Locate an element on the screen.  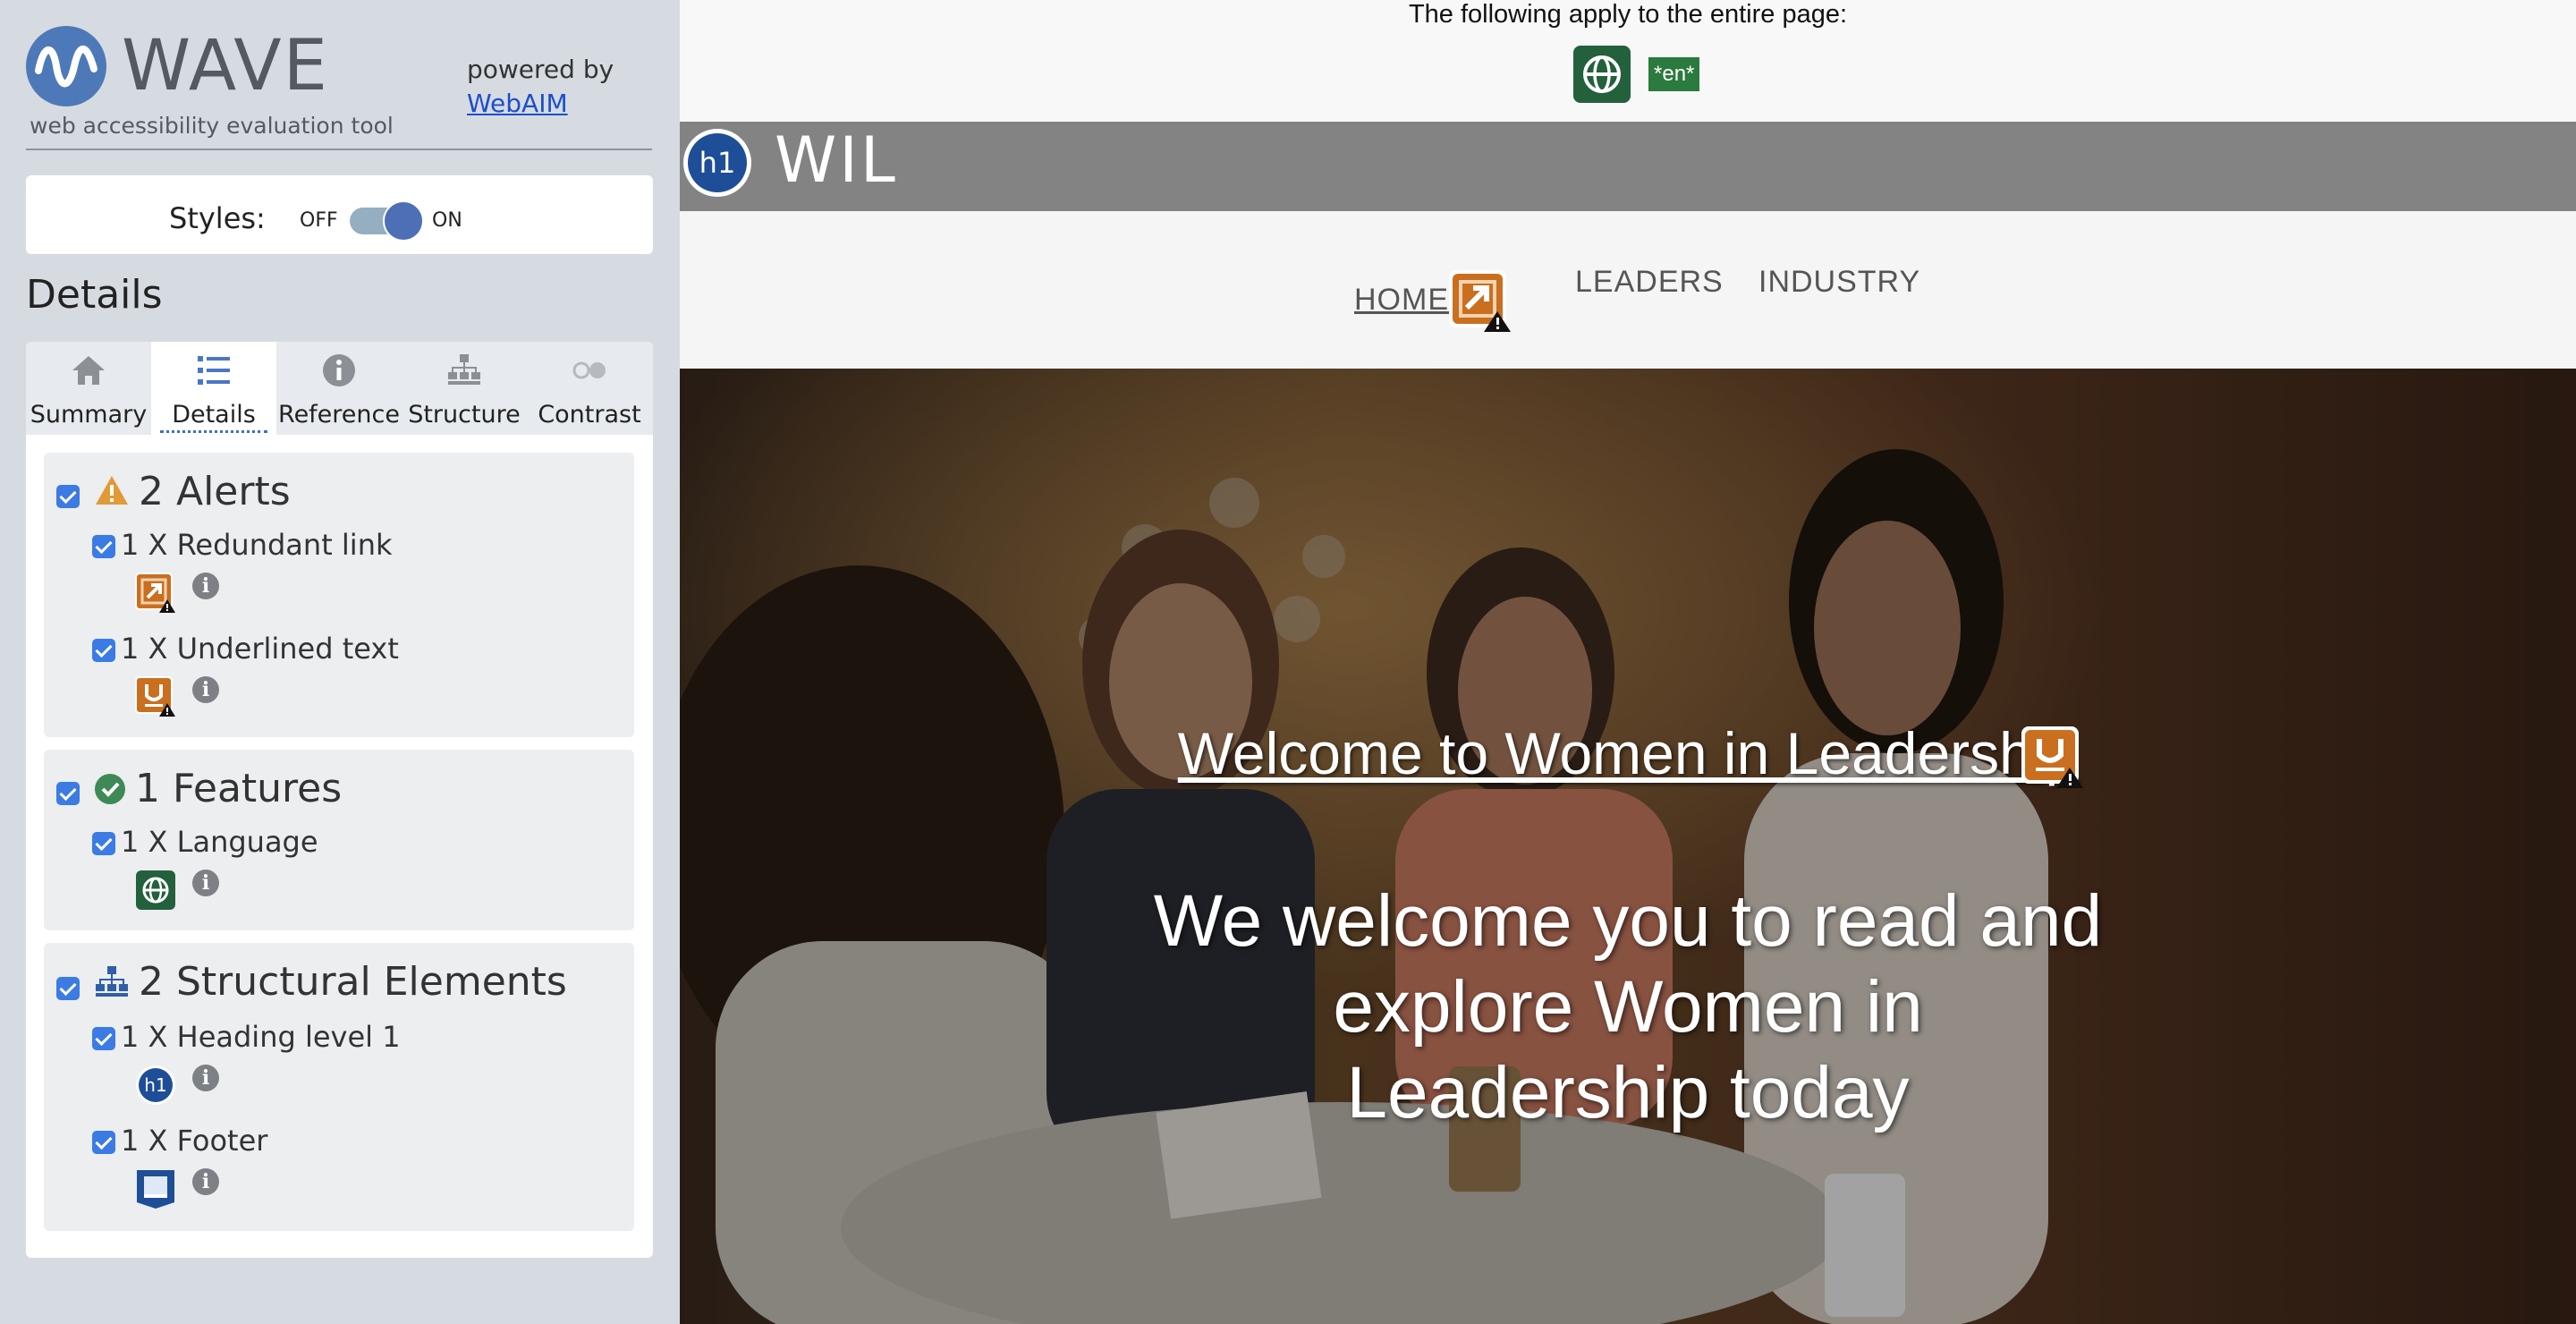
heading-level-1-checkbox is located at coordinates (103, 1038).